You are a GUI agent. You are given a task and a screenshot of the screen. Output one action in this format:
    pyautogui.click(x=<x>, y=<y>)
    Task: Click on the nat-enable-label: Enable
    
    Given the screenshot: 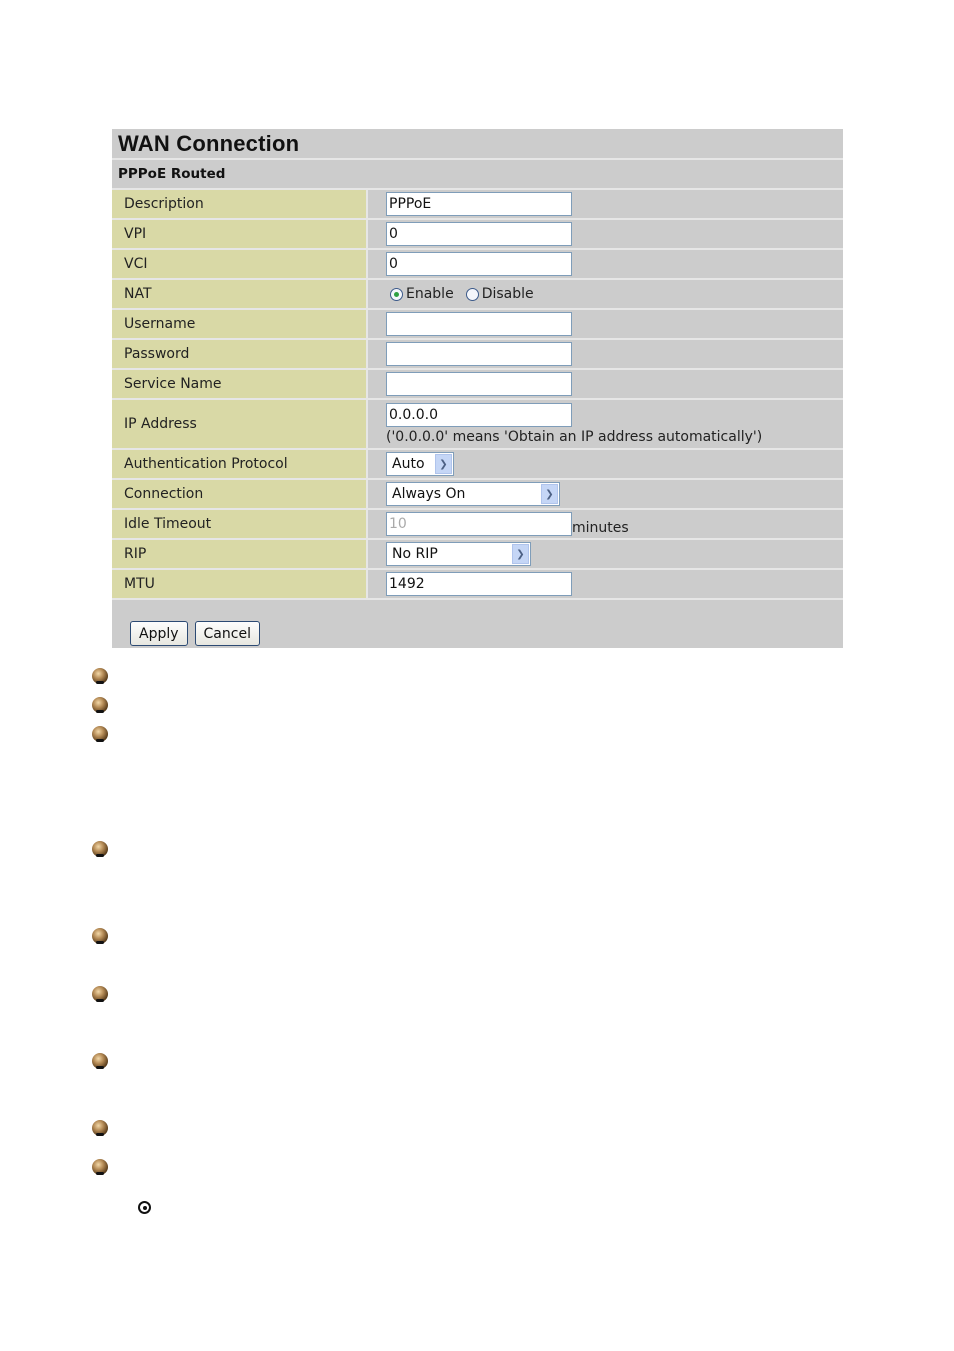 What is the action you would take?
    pyautogui.click(x=430, y=294)
    